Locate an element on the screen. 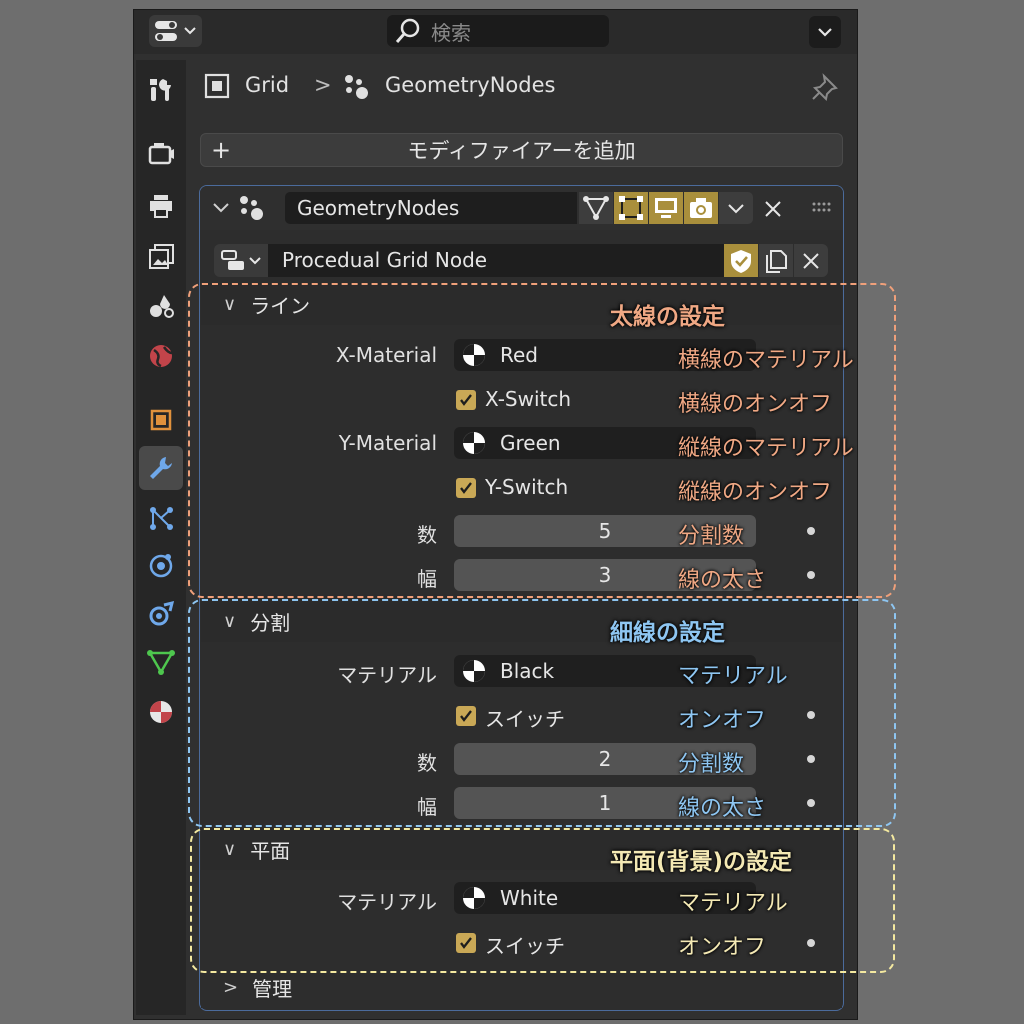  tab-tool is located at coordinates (161, 90).